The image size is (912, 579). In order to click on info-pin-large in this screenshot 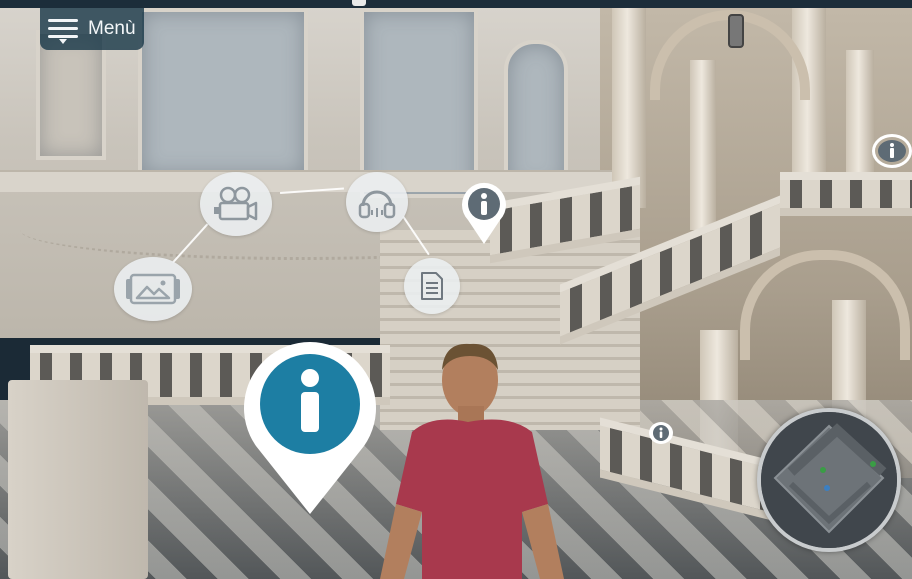, I will do `click(310, 430)`.